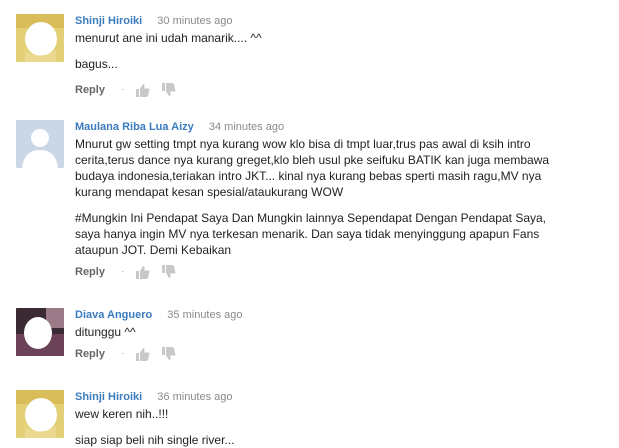 This screenshot has width=619, height=448. Describe the element at coordinates (204, 315) in the screenshot. I see `timestamp: 35 minutes ago` at that location.